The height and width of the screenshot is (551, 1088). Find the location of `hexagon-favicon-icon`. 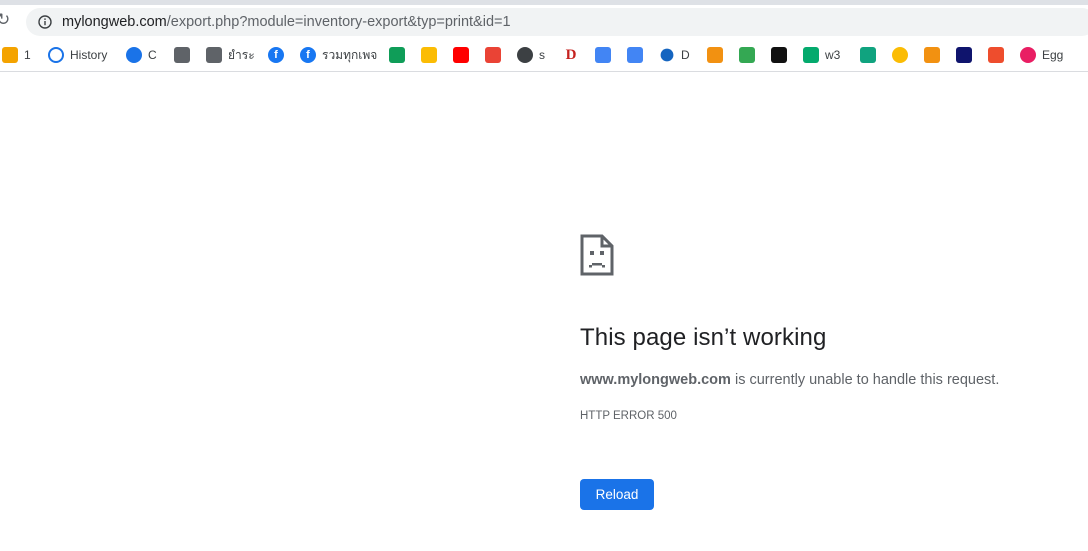

hexagon-favicon-icon is located at coordinates (868, 55).